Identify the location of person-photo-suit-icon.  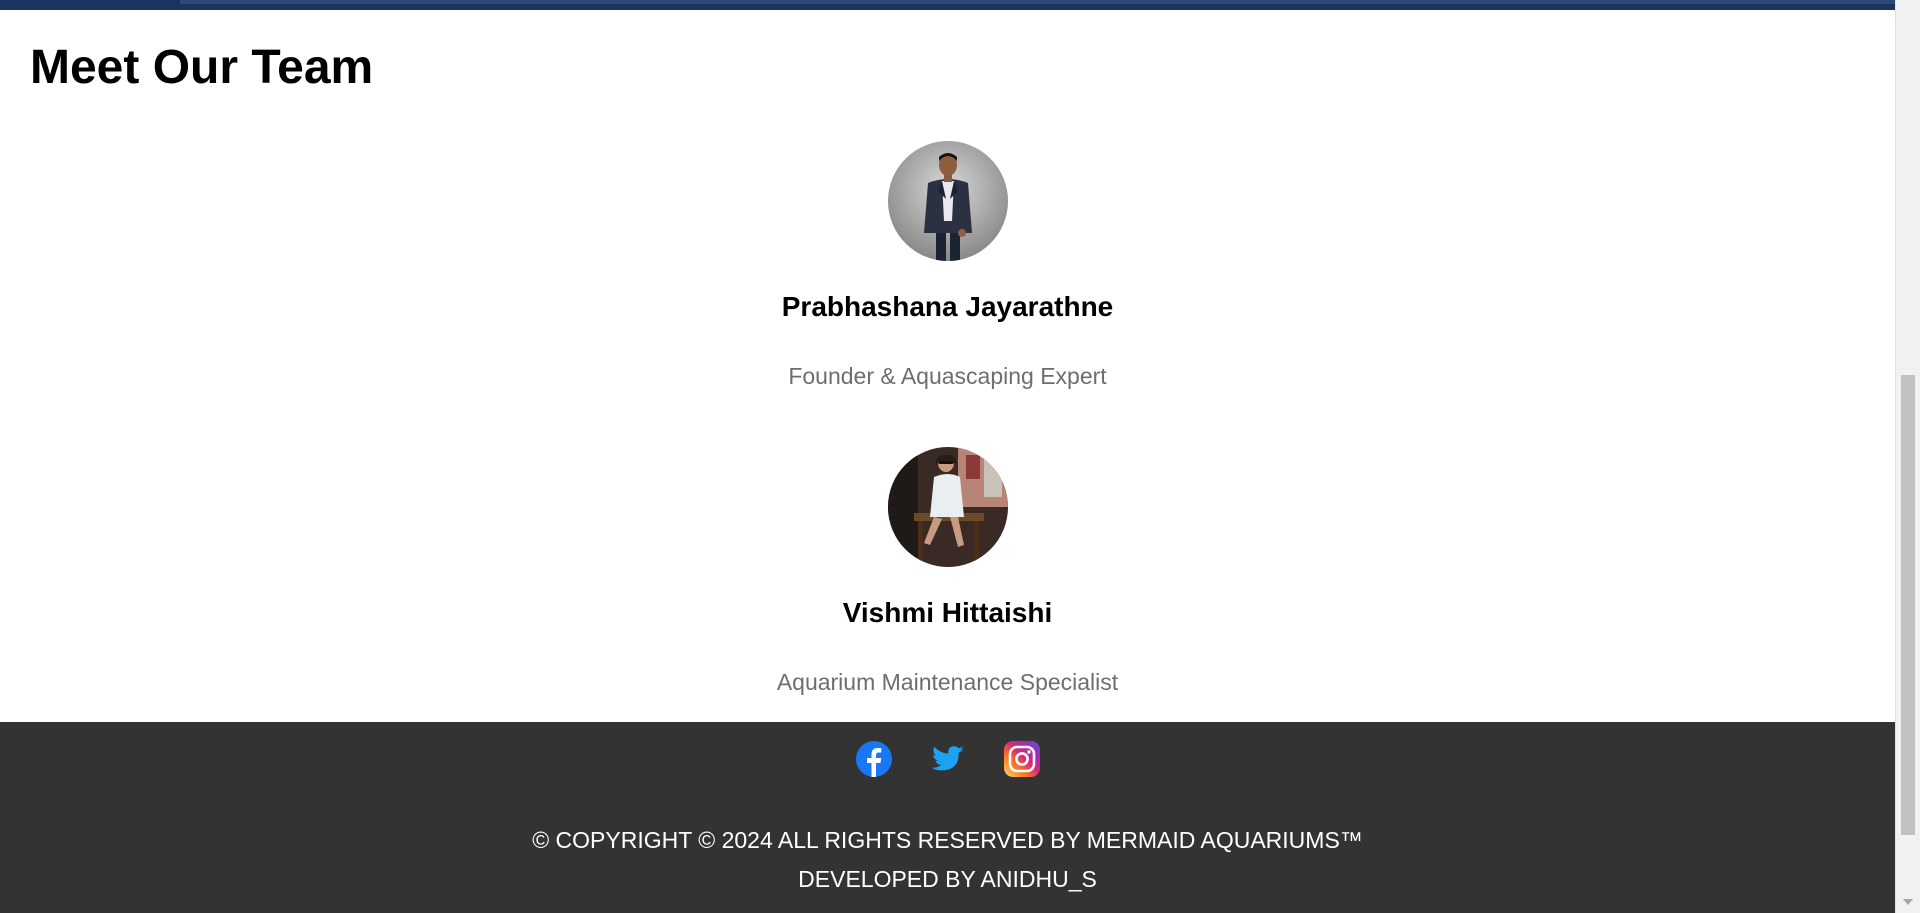
(947, 201).